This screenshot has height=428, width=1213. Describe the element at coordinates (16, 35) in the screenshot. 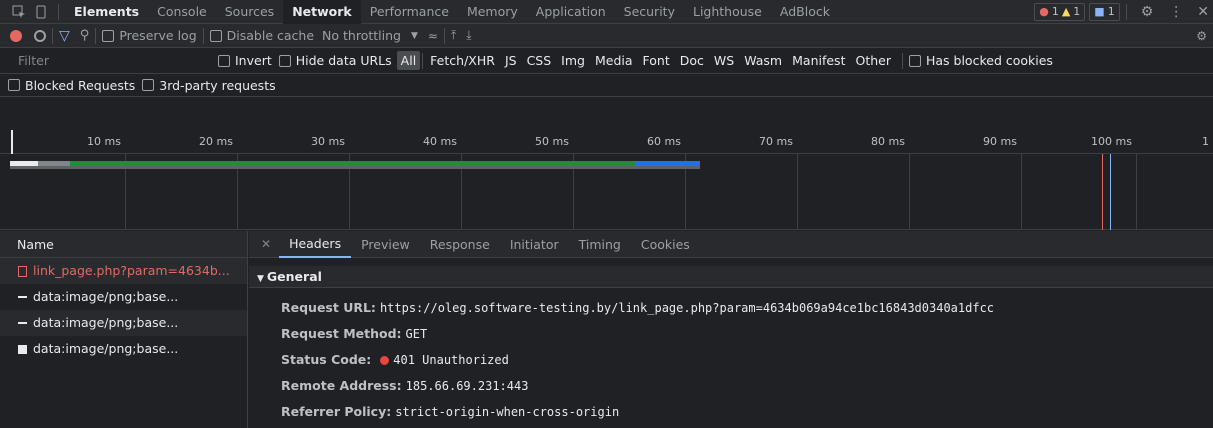

I see `record-icon` at that location.